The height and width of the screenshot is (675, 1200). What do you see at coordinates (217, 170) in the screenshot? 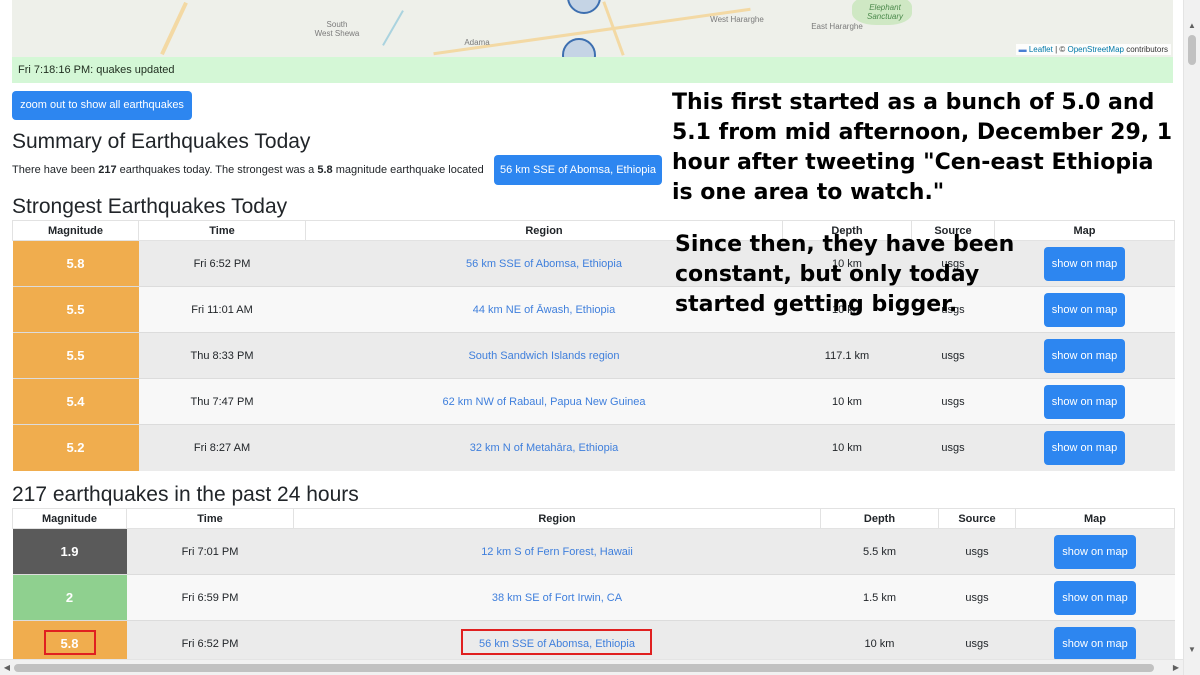
I see `summary-middle: earthquakes today. The strongest was a` at bounding box center [217, 170].